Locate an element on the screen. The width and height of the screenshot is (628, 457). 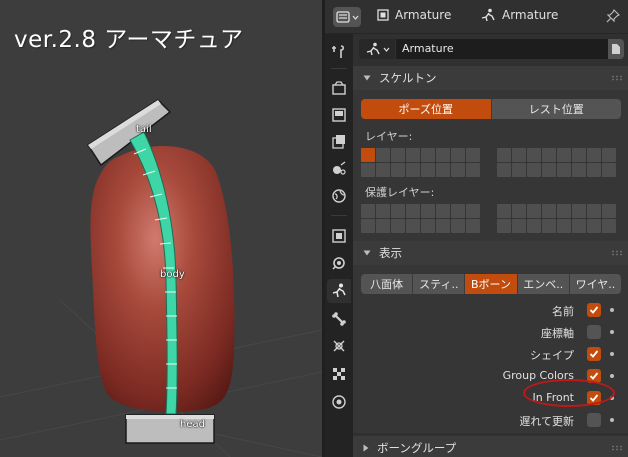
modifier-tab is located at coordinates (339, 263).